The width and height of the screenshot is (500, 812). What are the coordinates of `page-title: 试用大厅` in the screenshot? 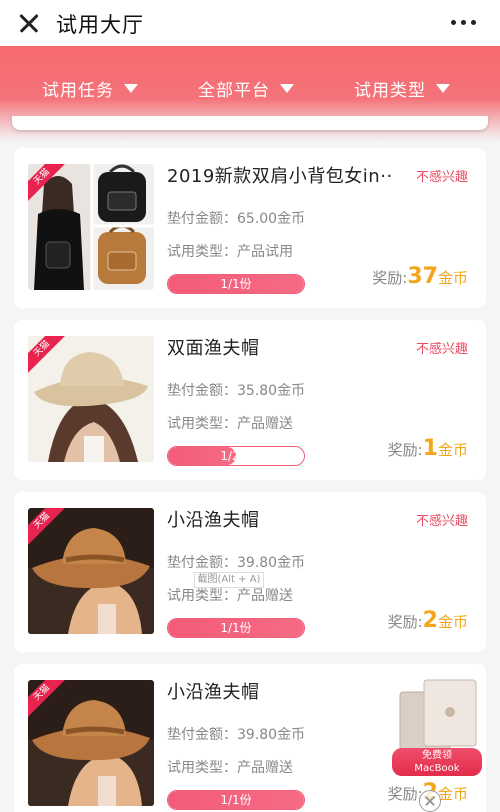 It's located at (100, 25).